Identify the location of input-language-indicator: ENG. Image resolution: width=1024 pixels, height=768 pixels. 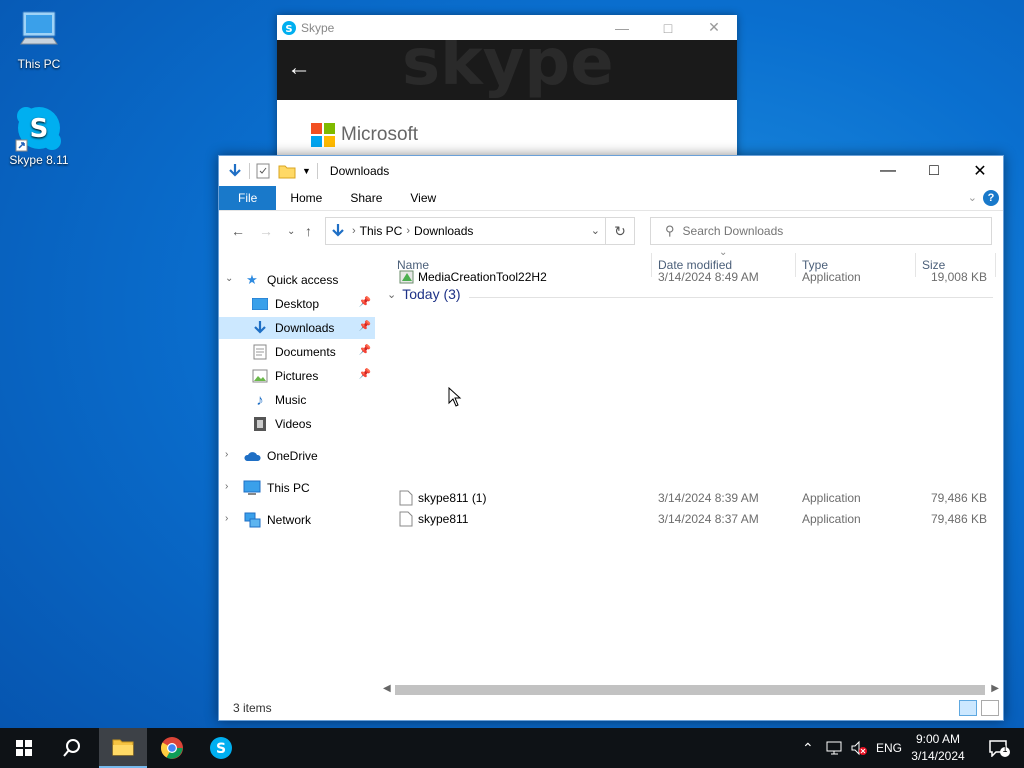
(889, 748).